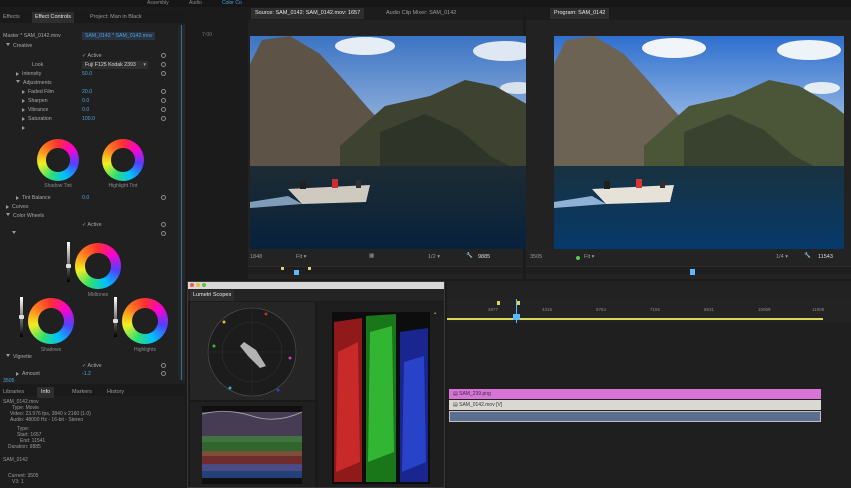 Image resolution: width=851 pixels, height=488 pixels. Describe the element at coordinates (98, 266) in the screenshot. I see `midtones-wheel` at that location.